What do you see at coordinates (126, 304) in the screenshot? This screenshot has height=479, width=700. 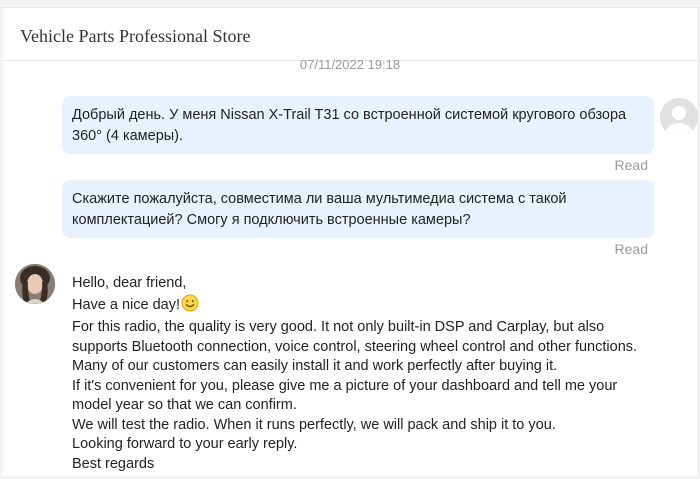 I see `message-line-text: Have a nice day!` at bounding box center [126, 304].